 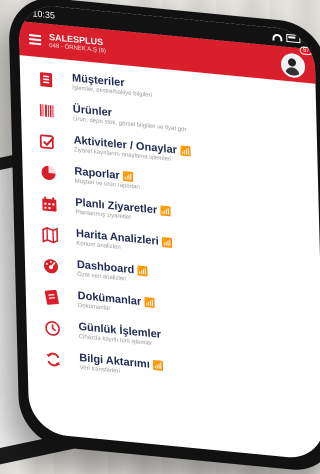 What do you see at coordinates (47, 111) in the screenshot?
I see `barcode-icon` at bounding box center [47, 111].